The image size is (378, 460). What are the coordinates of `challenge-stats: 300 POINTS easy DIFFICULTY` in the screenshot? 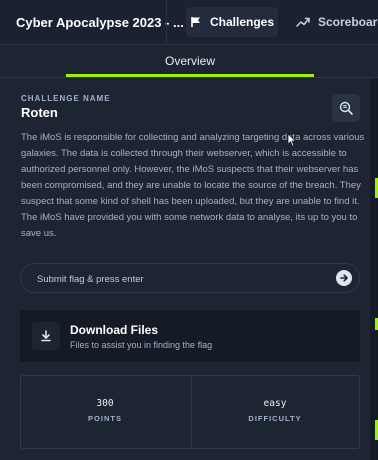 It's located at (190, 412).